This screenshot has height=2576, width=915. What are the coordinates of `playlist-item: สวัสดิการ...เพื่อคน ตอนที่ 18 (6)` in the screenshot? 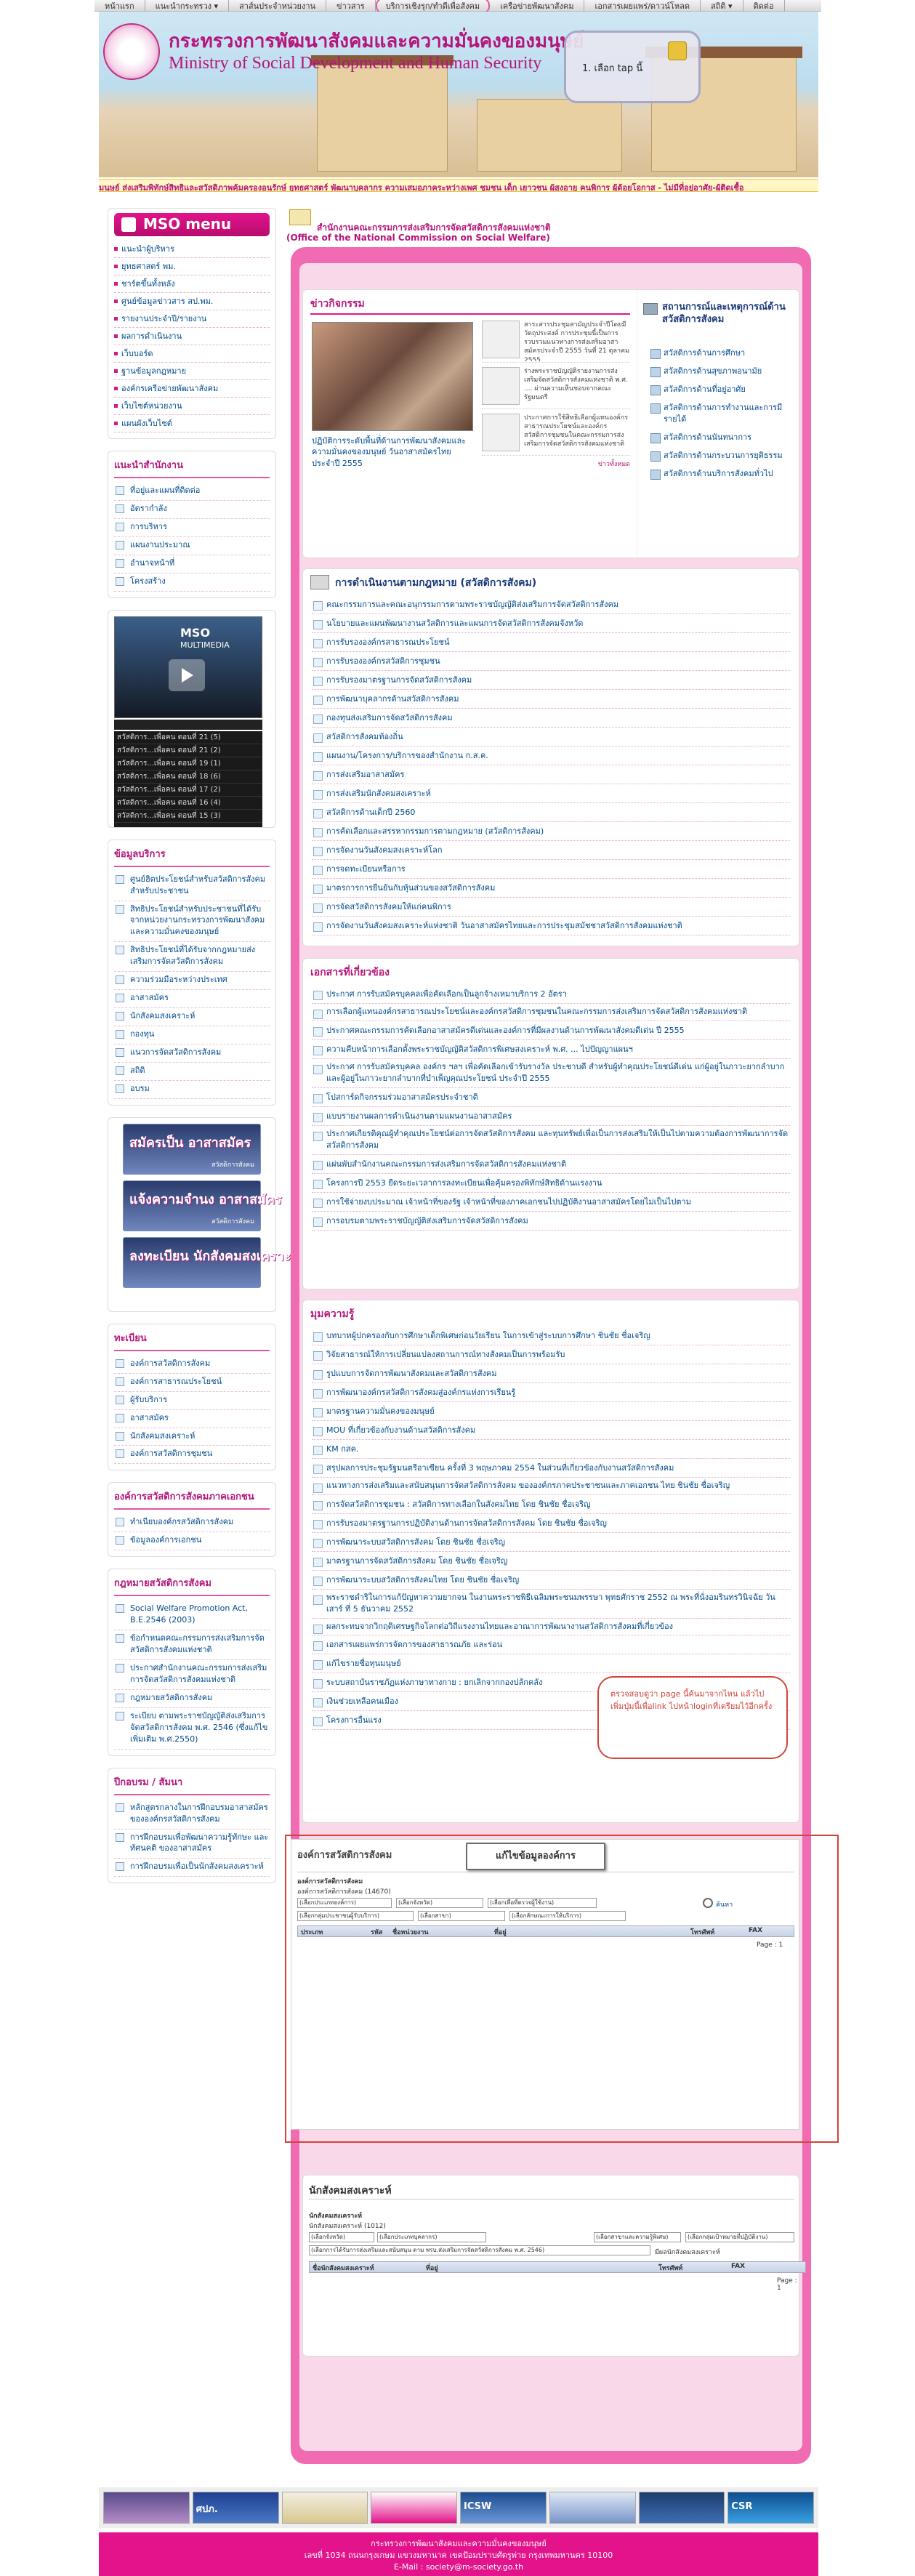 It's located at (188, 777).